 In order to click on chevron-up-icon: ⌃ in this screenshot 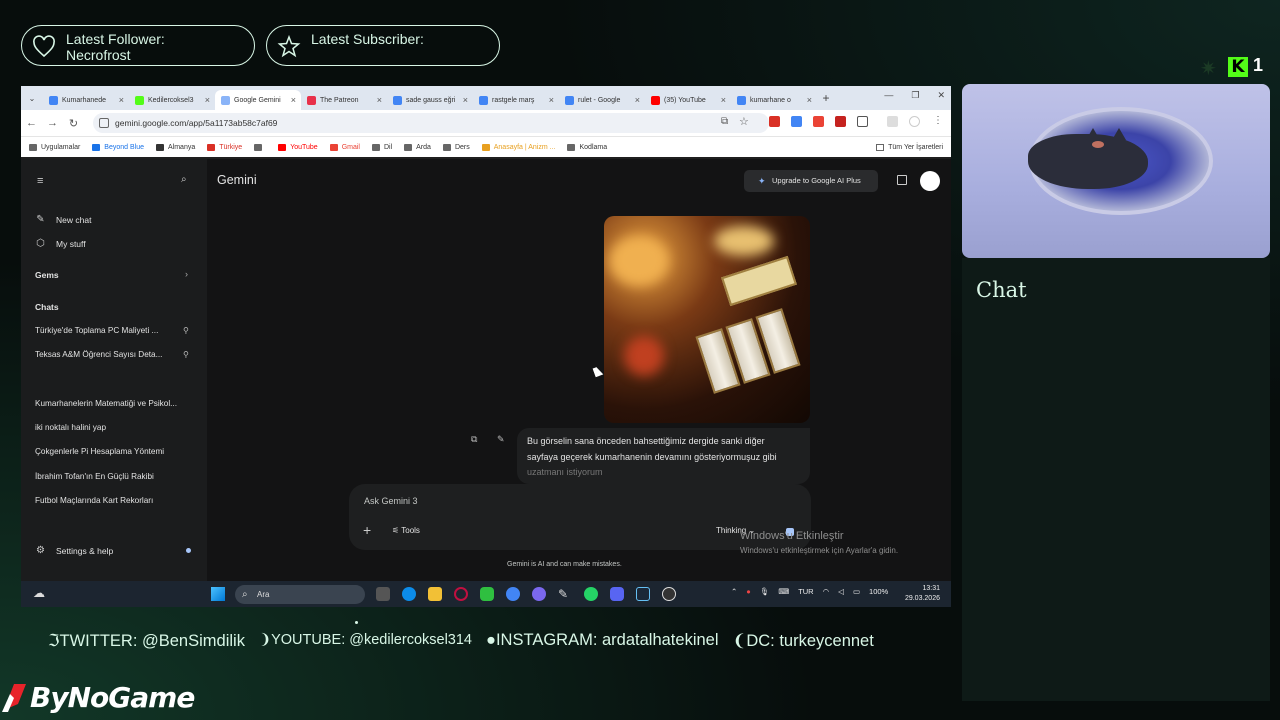, I will do `click(734, 591)`.